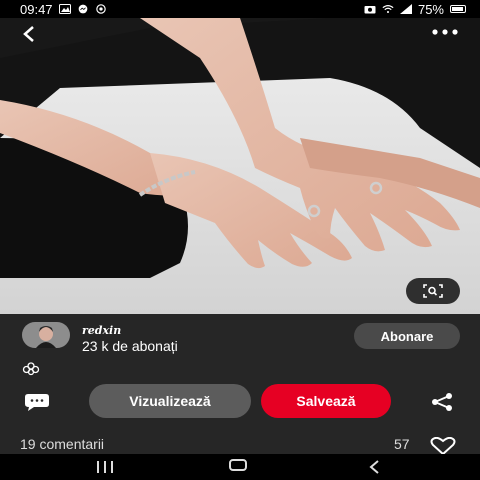  I want to click on signal-icon, so click(405, 9).